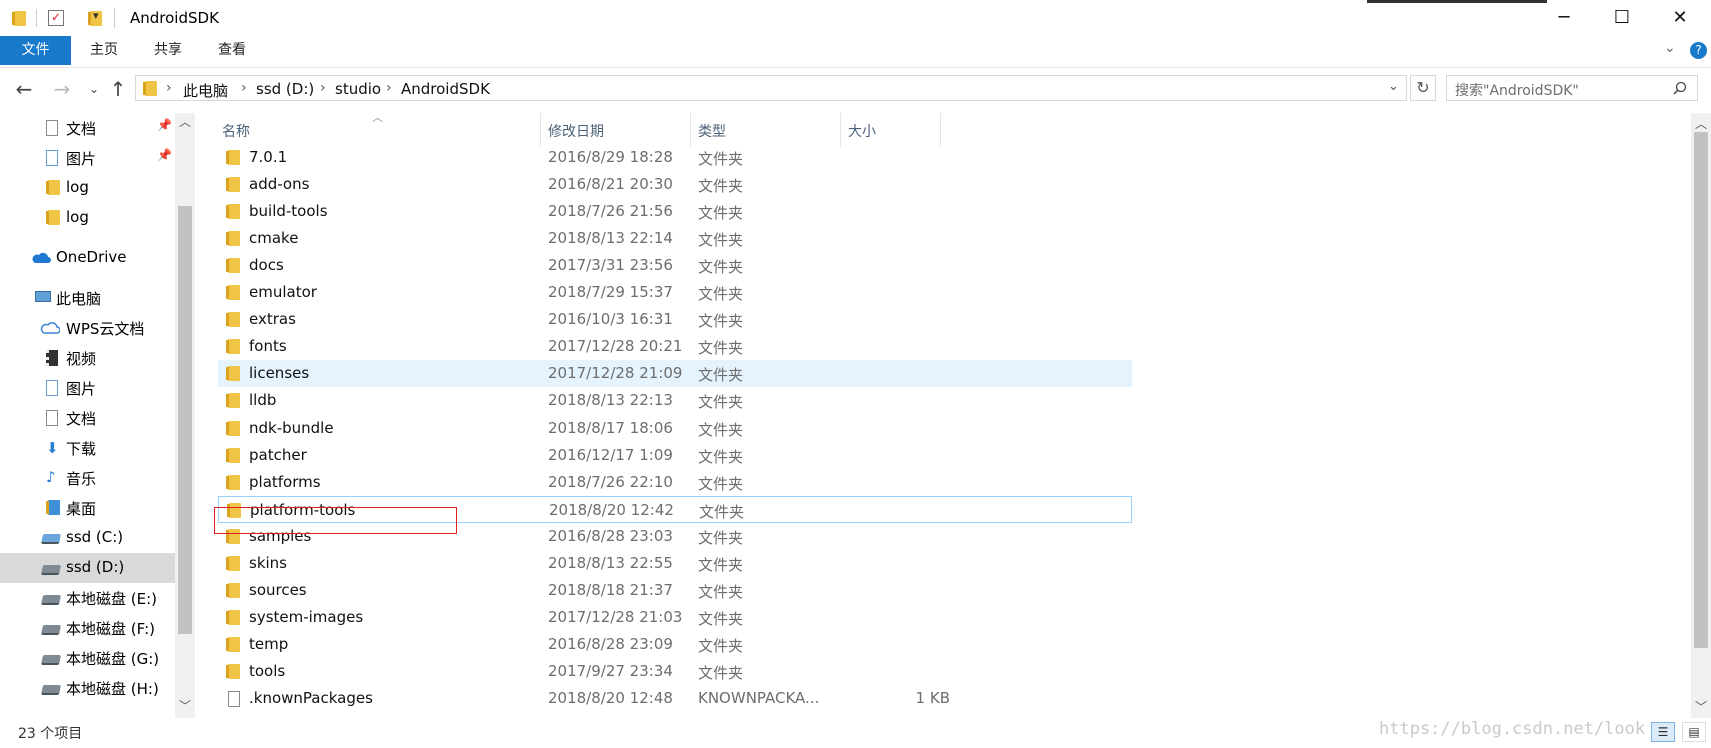 The height and width of the screenshot is (748, 1711). Describe the element at coordinates (1663, 732) in the screenshot. I see `details-view-icon: ☰` at that location.